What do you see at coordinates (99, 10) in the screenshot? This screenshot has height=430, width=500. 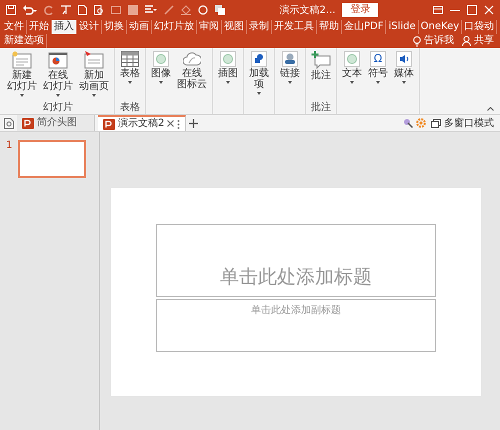 I see `preview-icon` at bounding box center [99, 10].